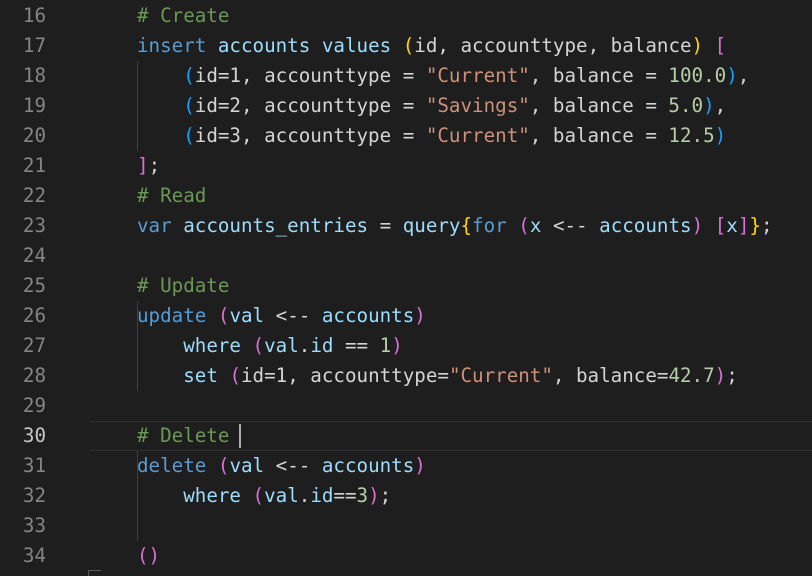  I want to click on code-token: id, accounttype, balance, so click(553, 45).